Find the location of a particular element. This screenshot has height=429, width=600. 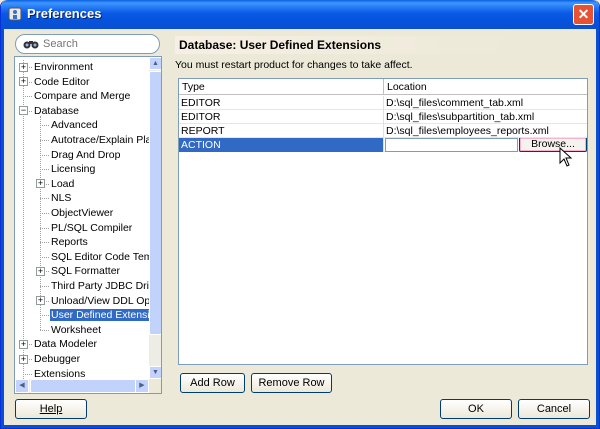

cancel-button: Cancel is located at coordinates (554, 409).